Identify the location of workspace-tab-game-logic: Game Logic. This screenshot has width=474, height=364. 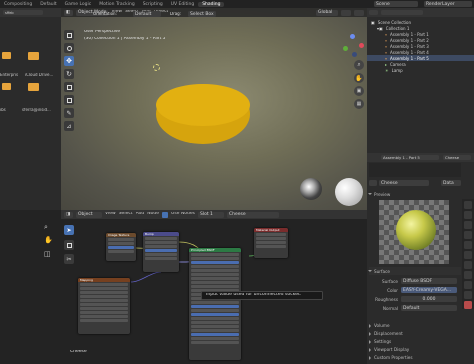
(78, 4).